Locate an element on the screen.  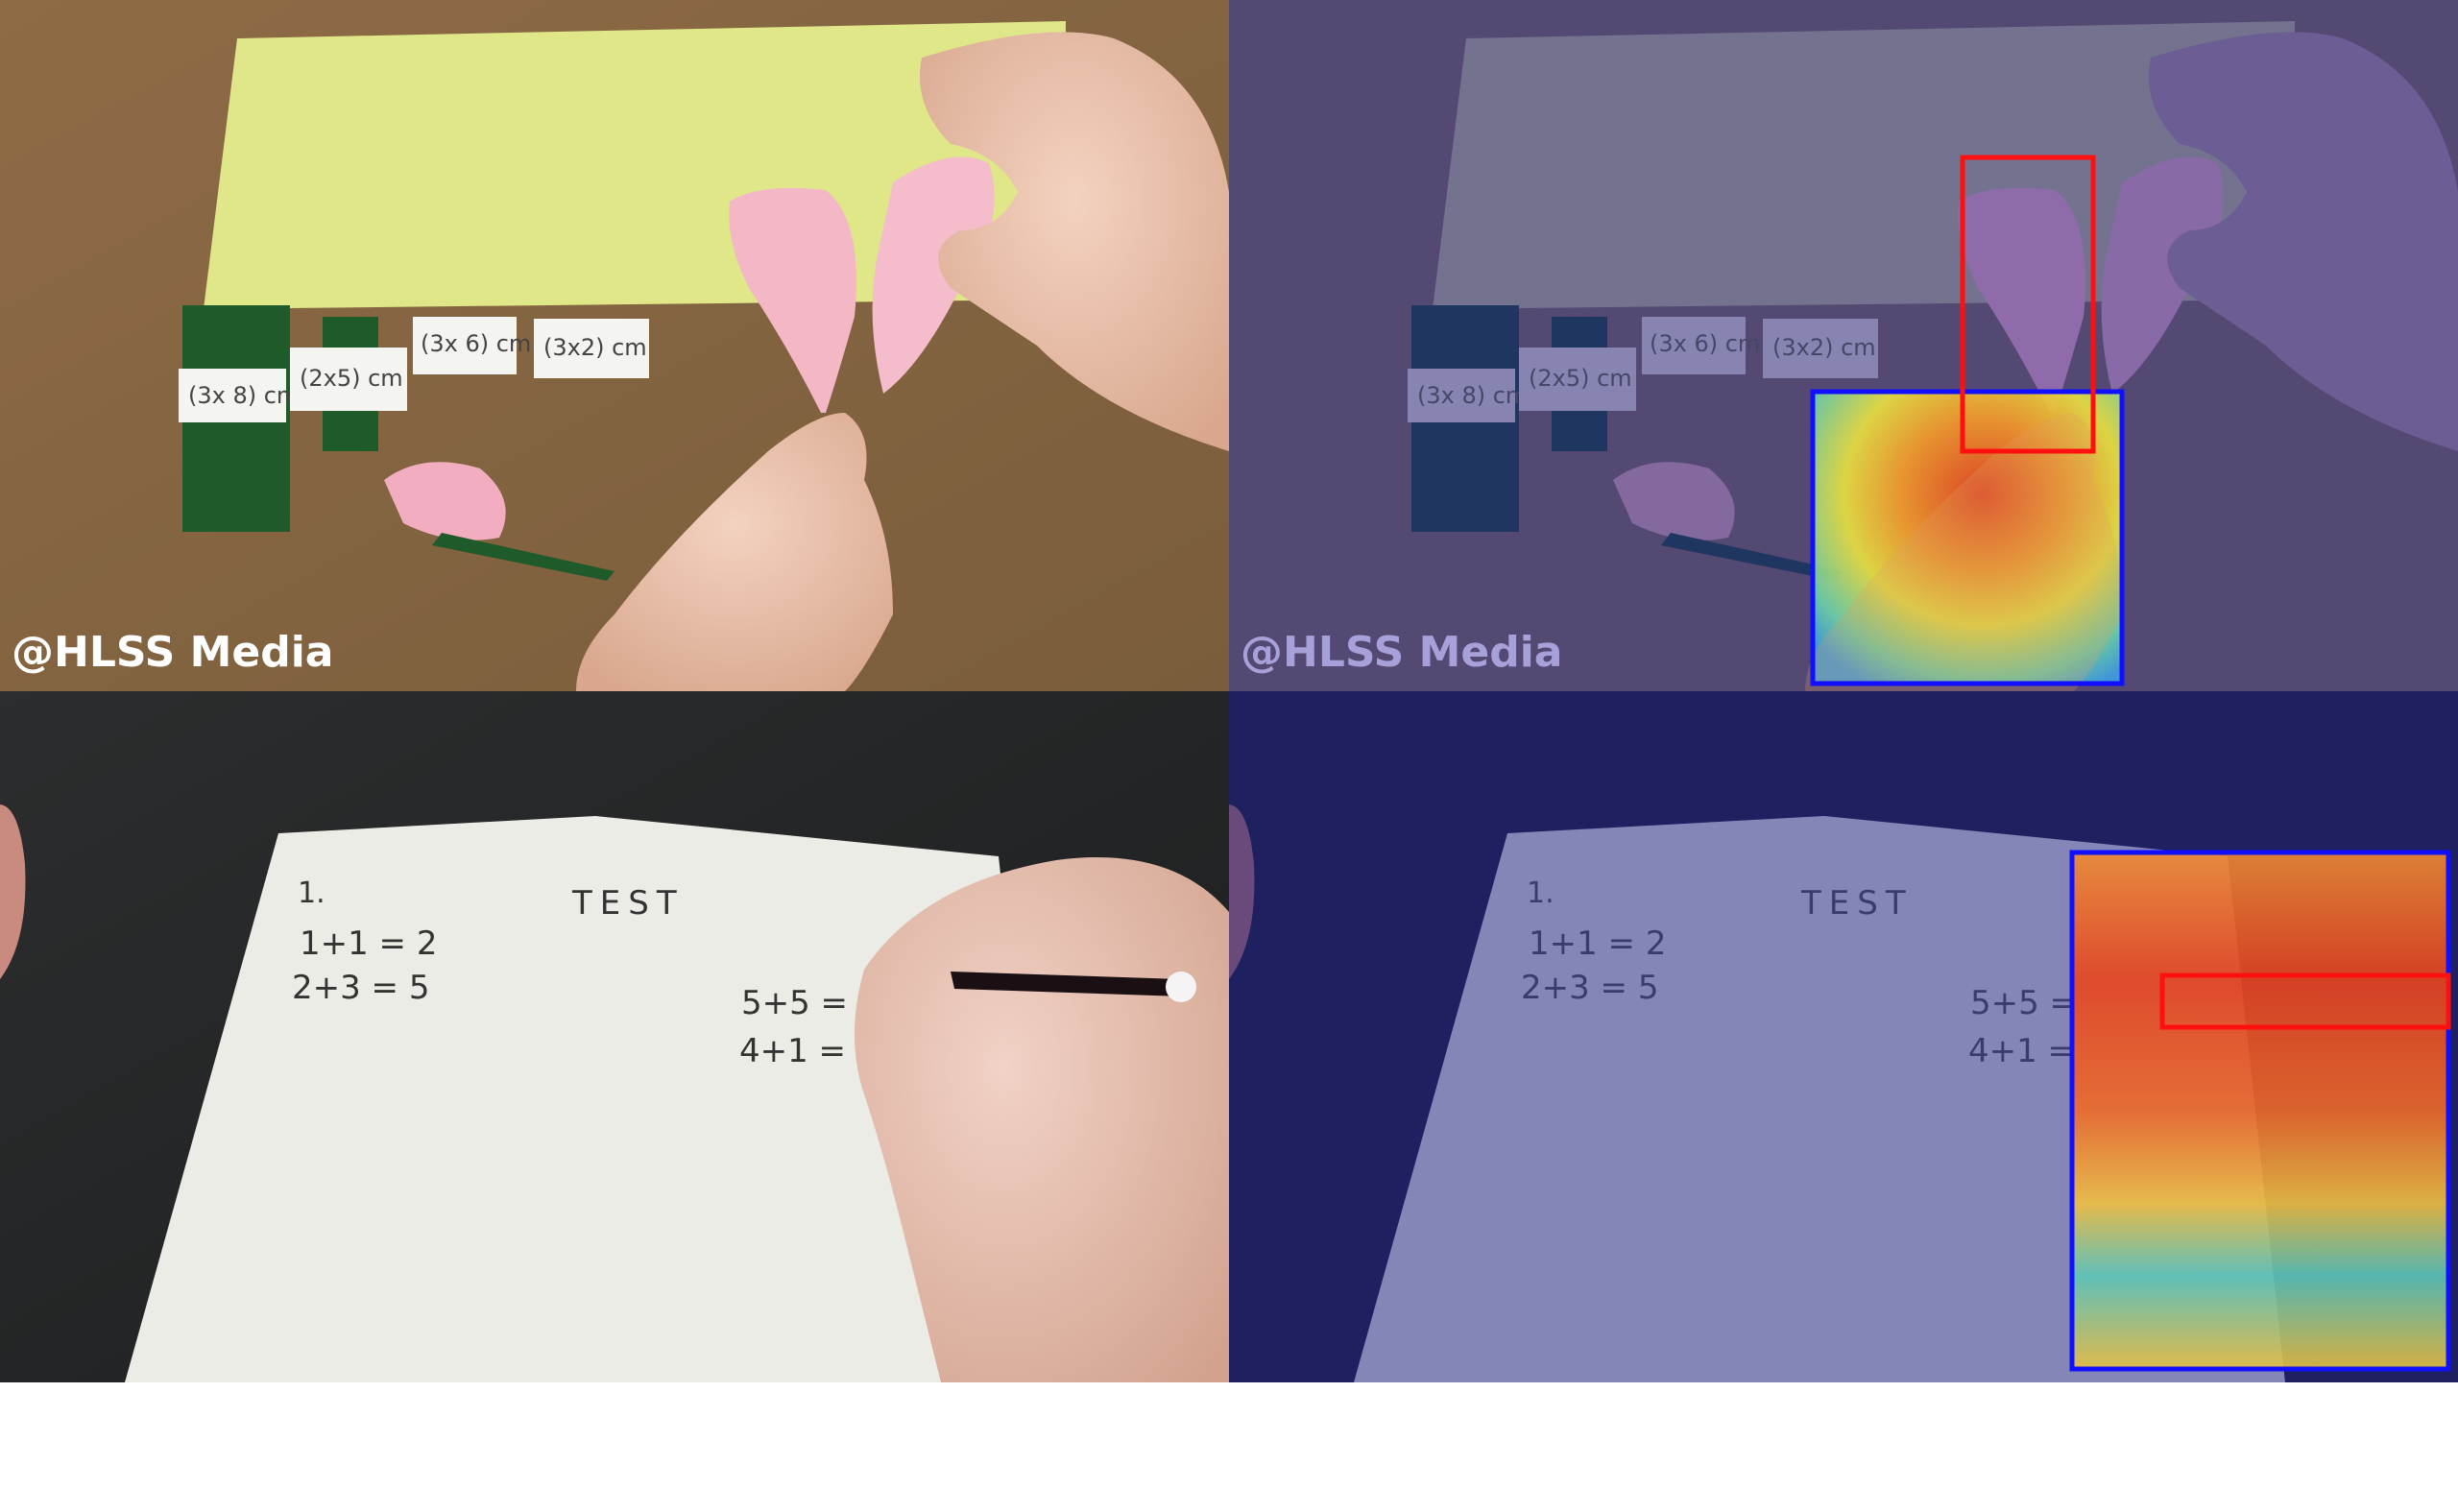
bottom-margin is located at coordinates (1229, 1447).